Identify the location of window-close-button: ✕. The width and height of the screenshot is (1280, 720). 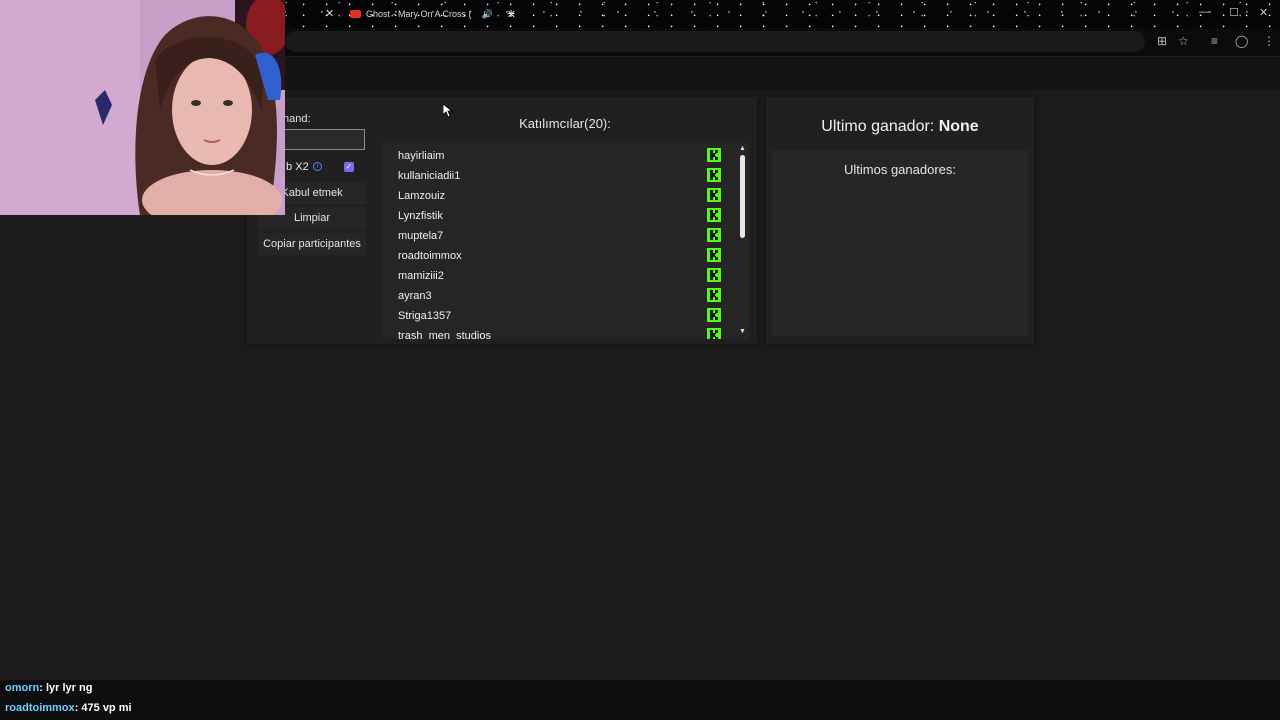
(1263, 12).